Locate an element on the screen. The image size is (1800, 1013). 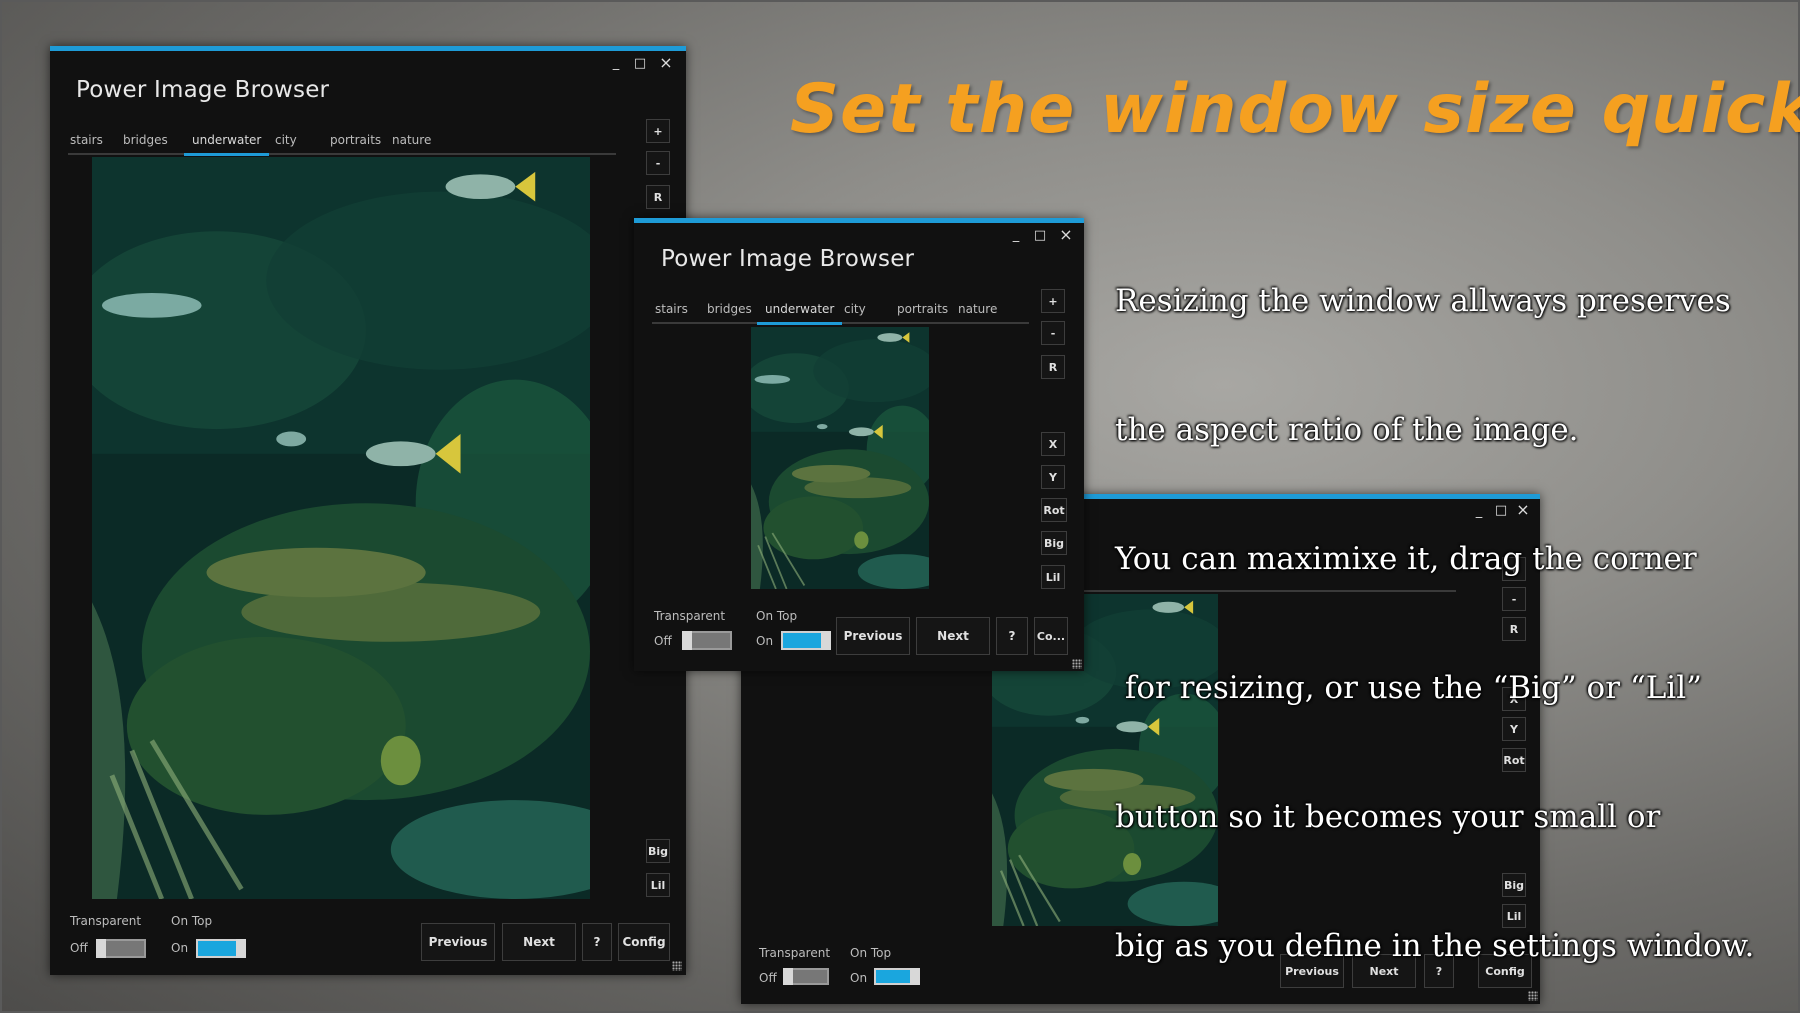
underwater-photo is located at coordinates (840, 458).